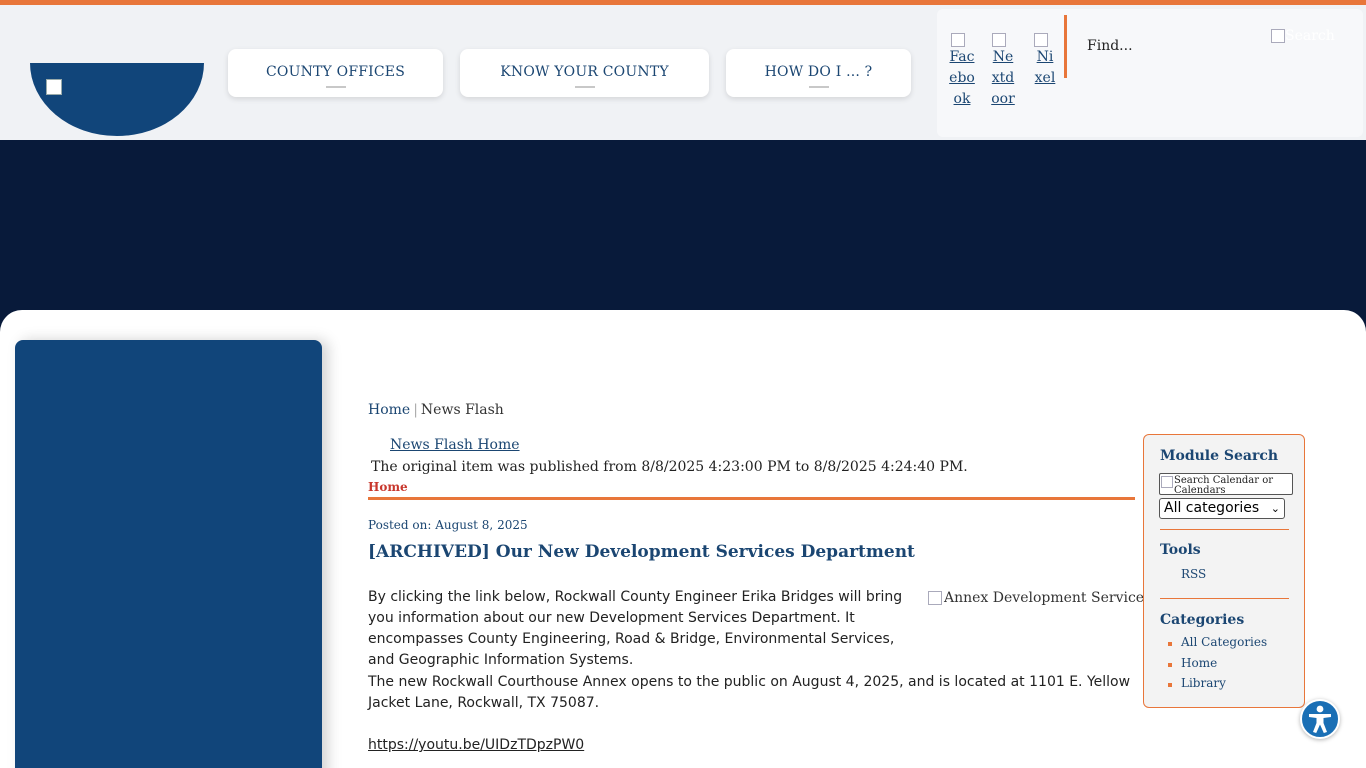  What do you see at coordinates (1219, 456) in the screenshot?
I see `module-search-heading: Module Search` at bounding box center [1219, 456].